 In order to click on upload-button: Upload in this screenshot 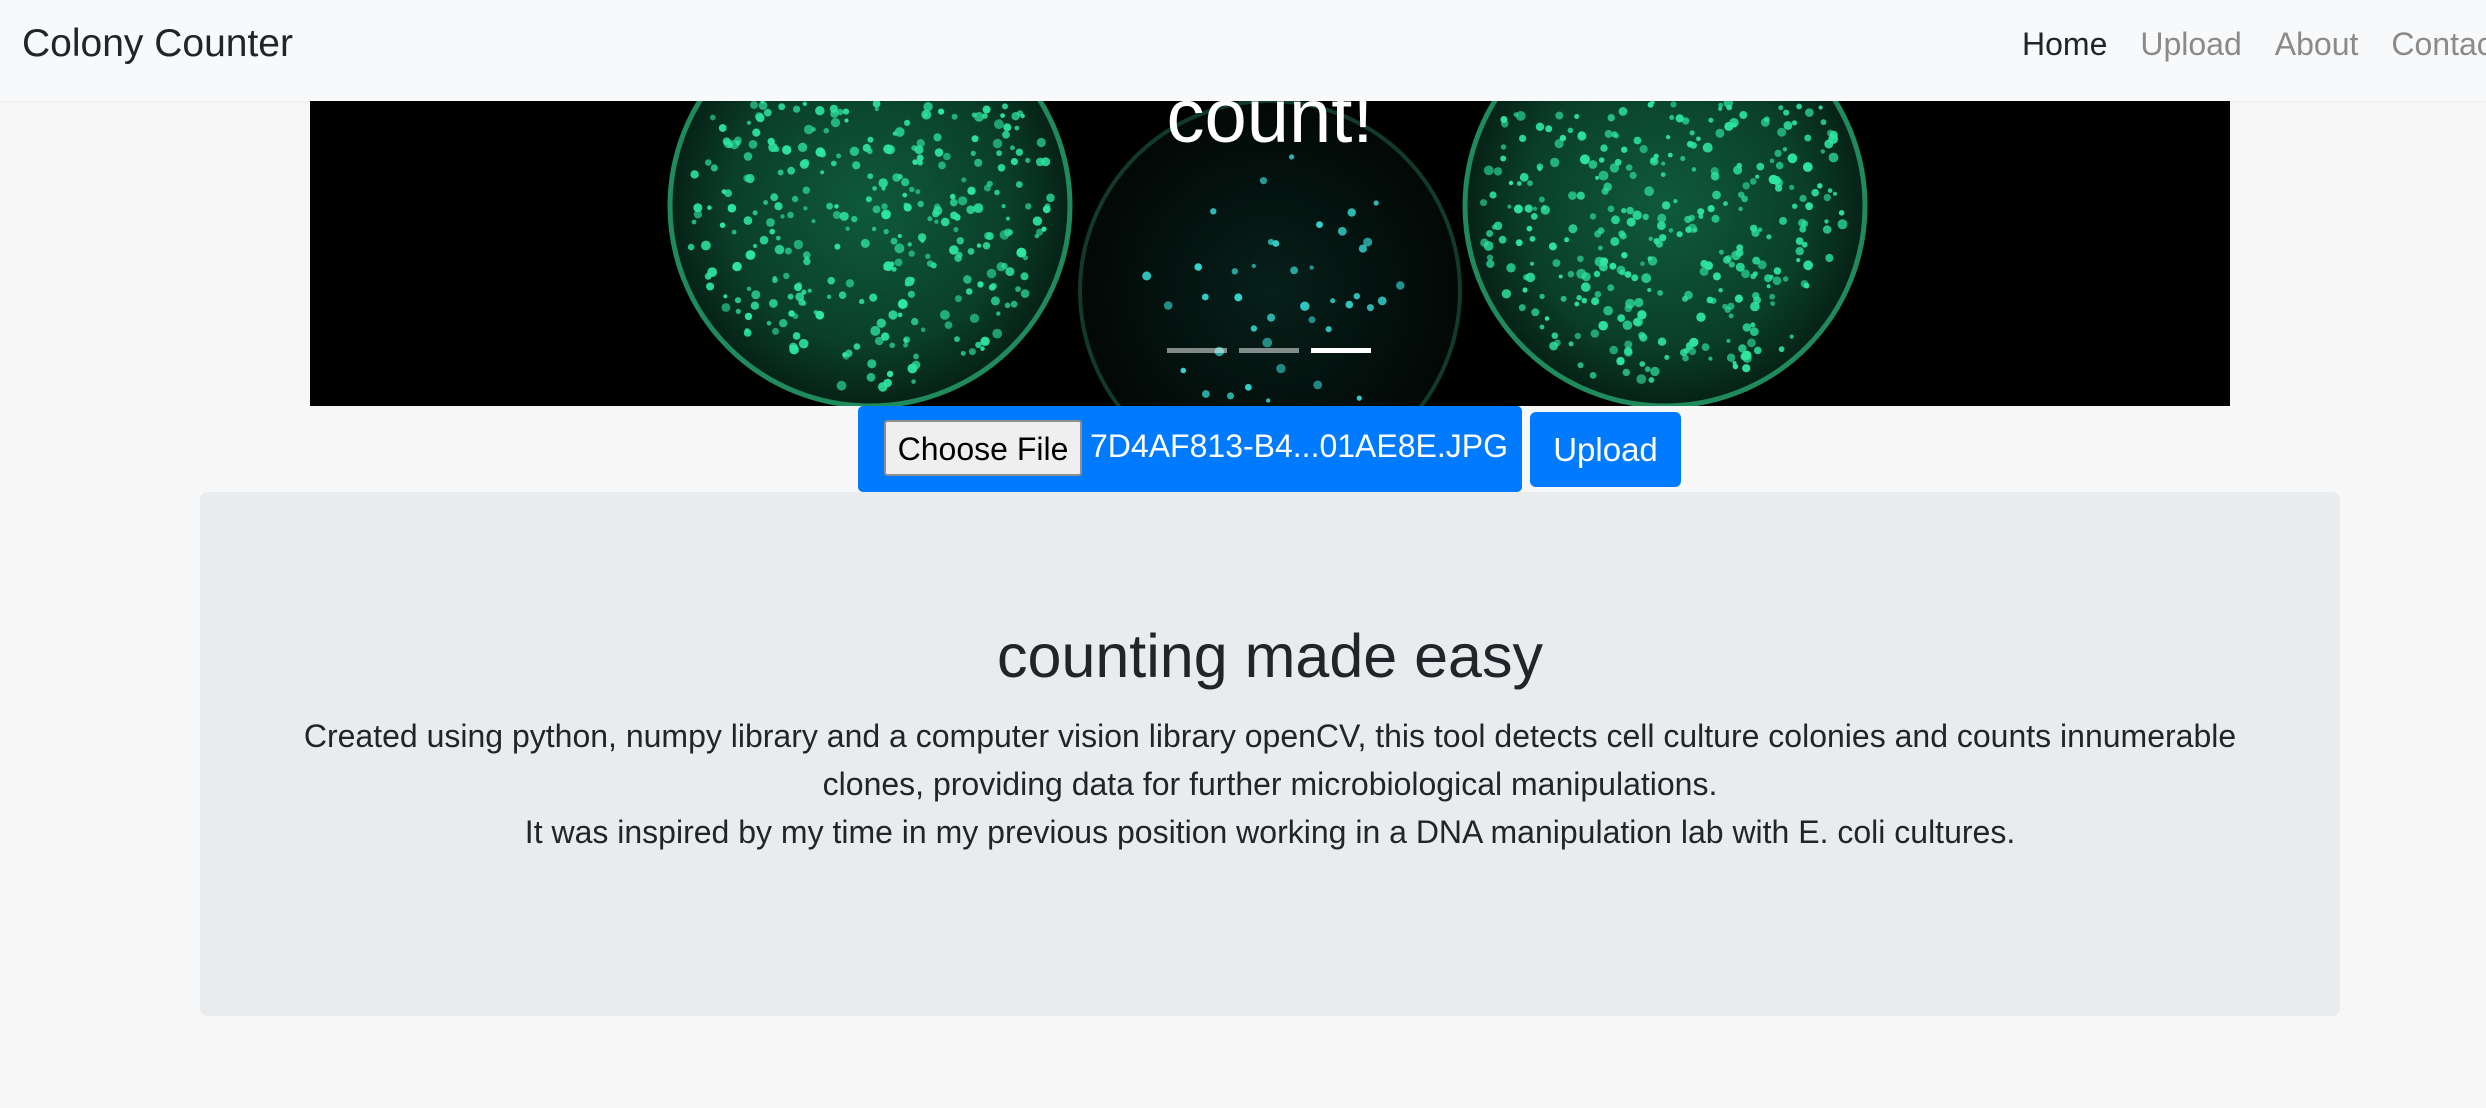, I will do `click(1605, 449)`.